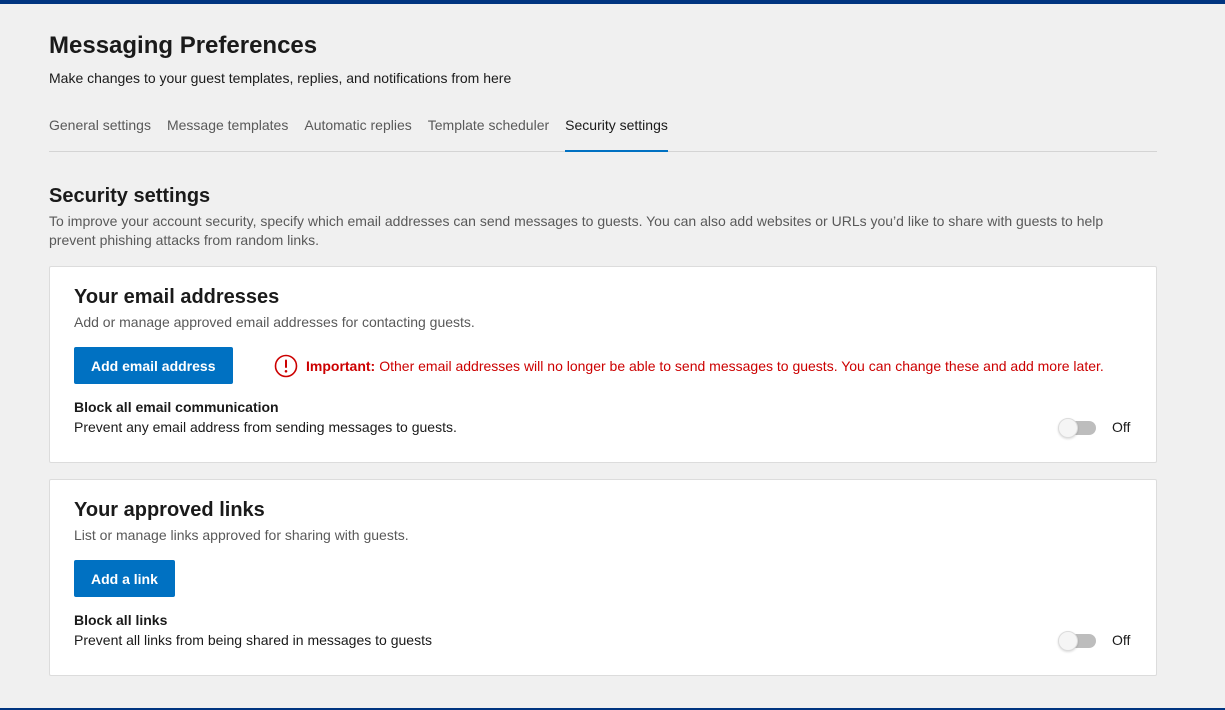  I want to click on block-email-toggle-label: Off, so click(1121, 427).